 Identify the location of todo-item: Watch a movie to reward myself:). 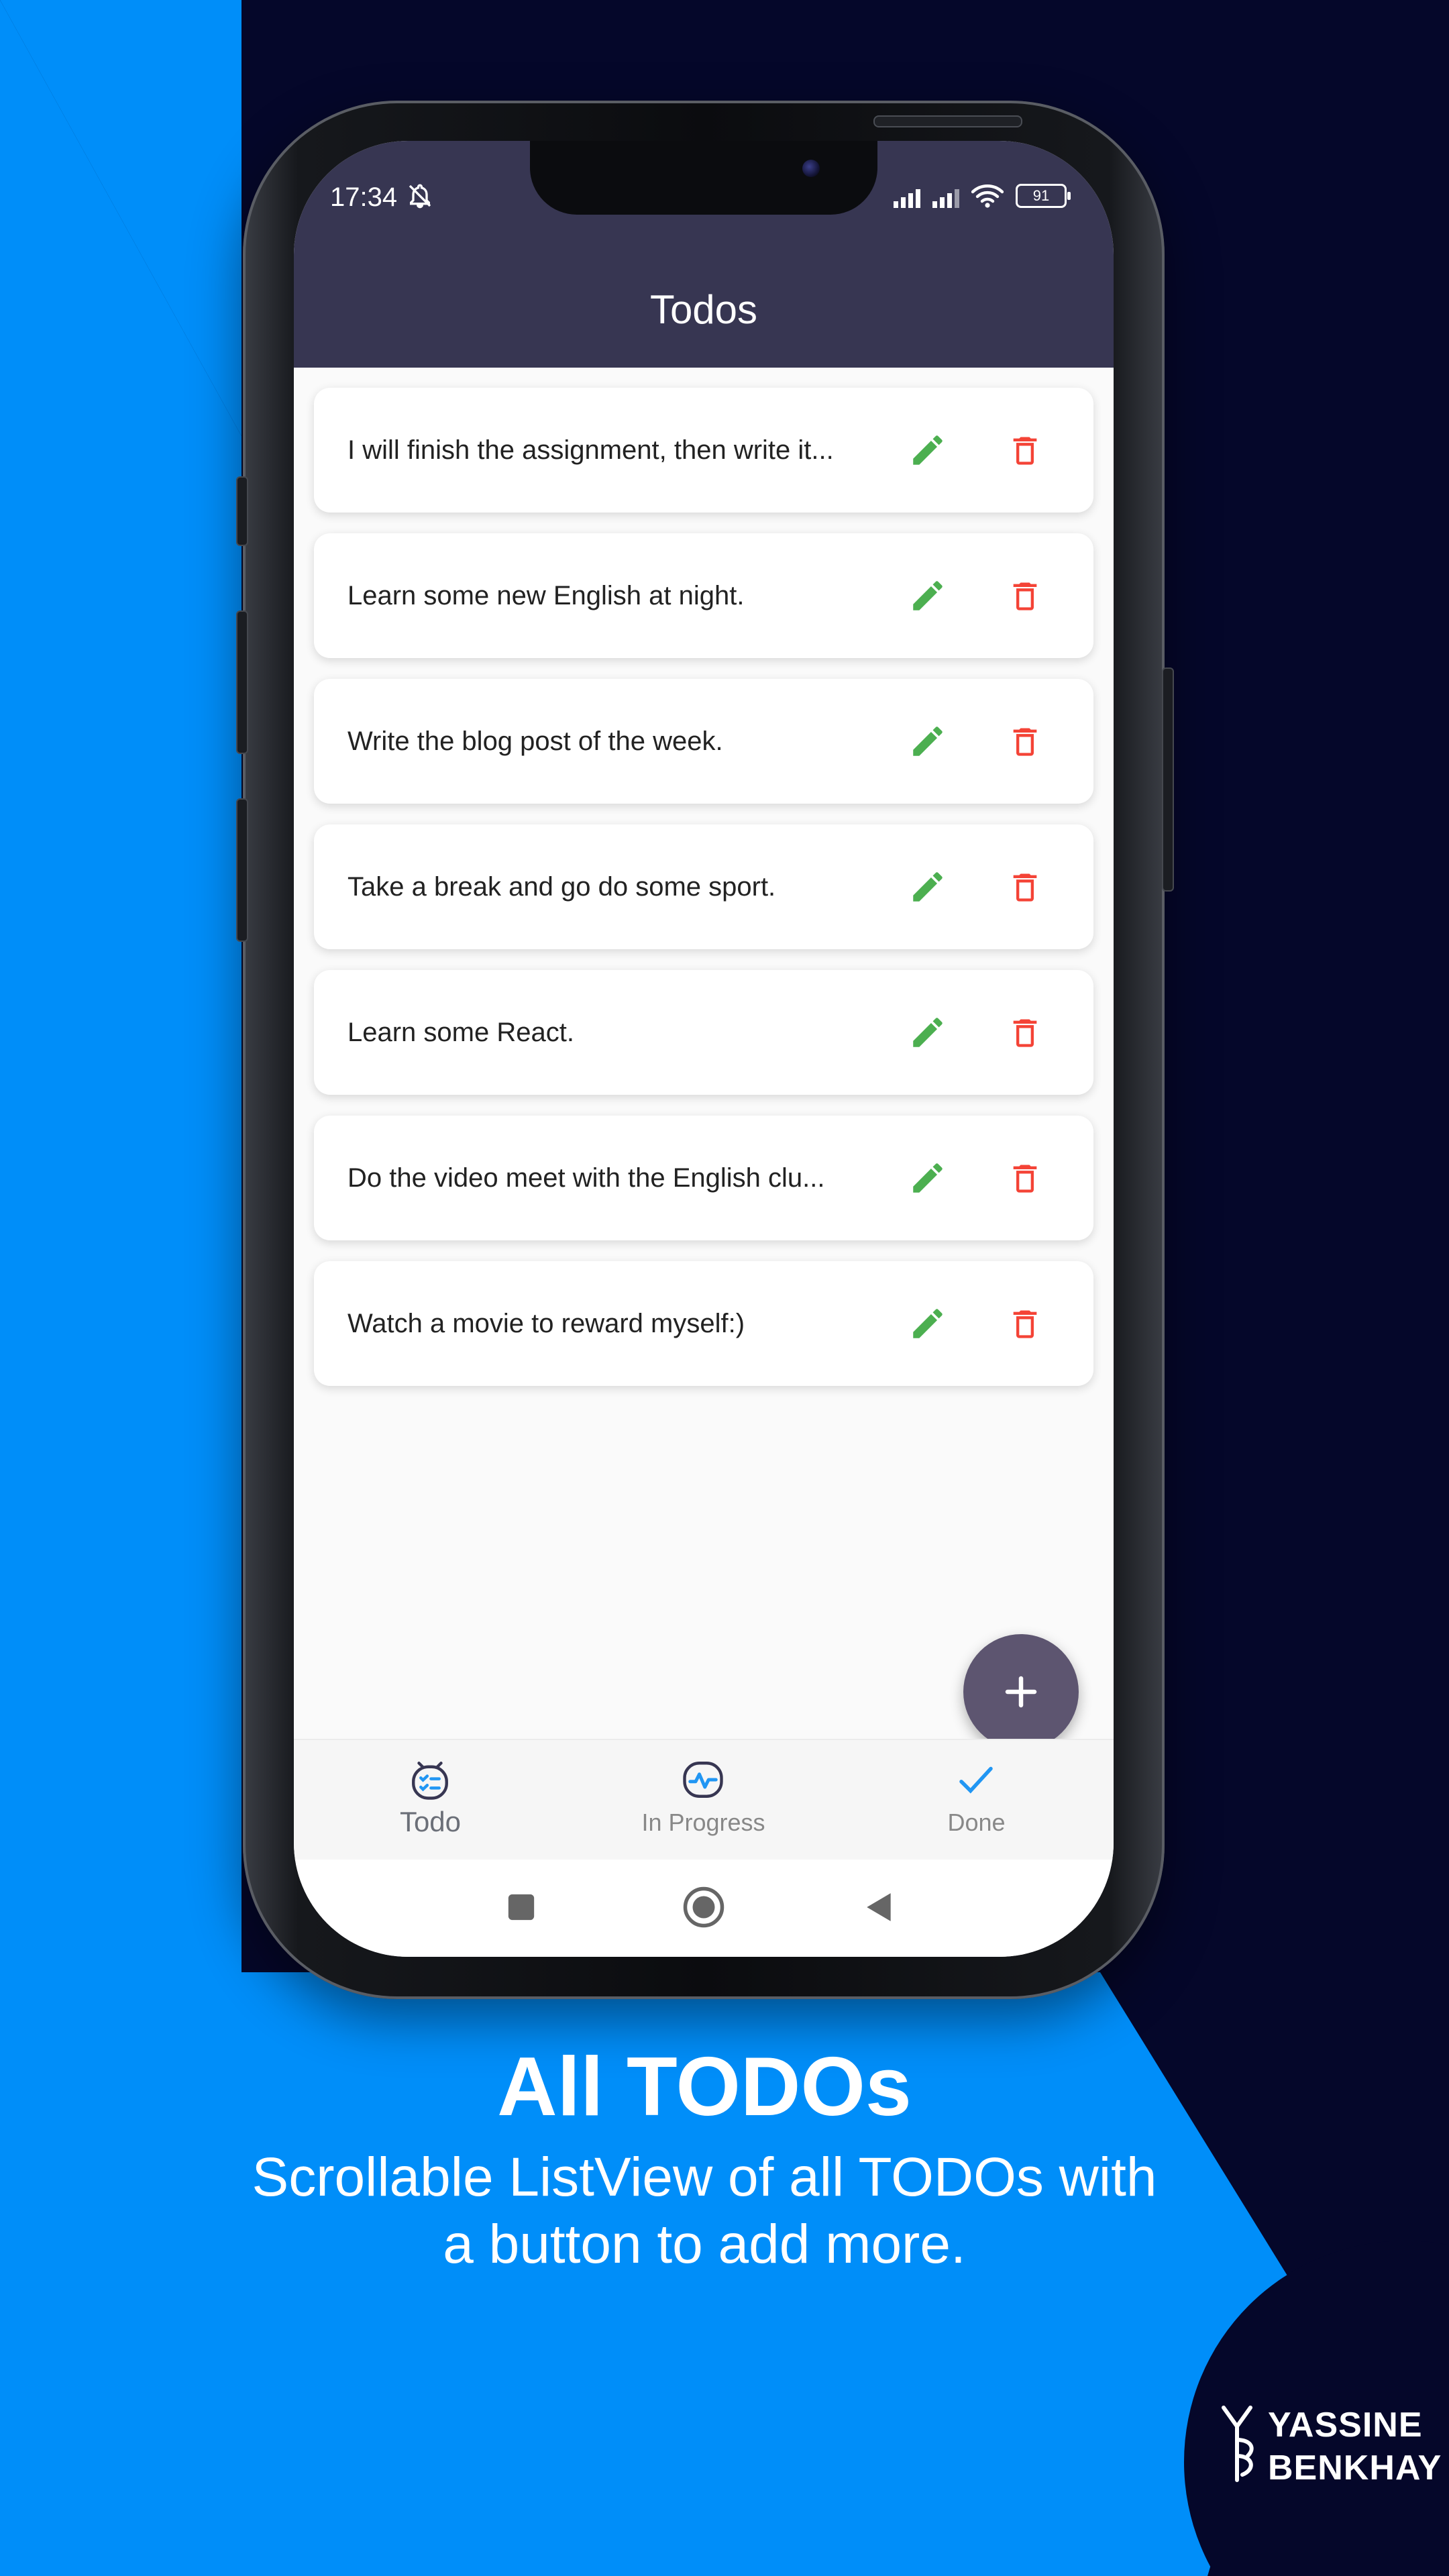
(703, 1323).